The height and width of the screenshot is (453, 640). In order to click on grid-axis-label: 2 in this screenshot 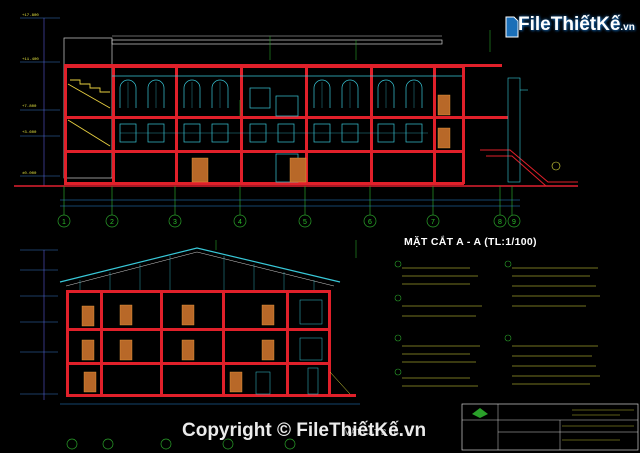, I will do `click(112, 222)`.